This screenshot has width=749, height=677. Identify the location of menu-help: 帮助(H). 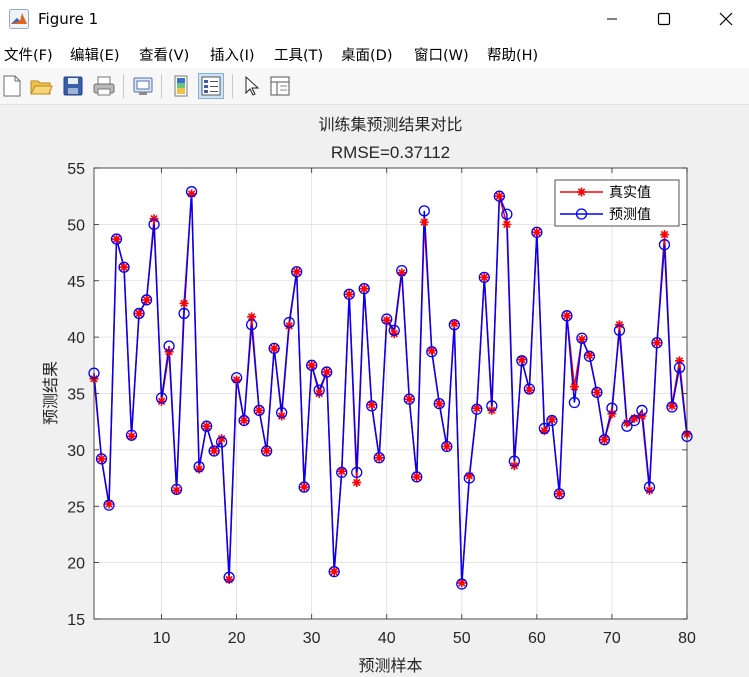
(512, 54).